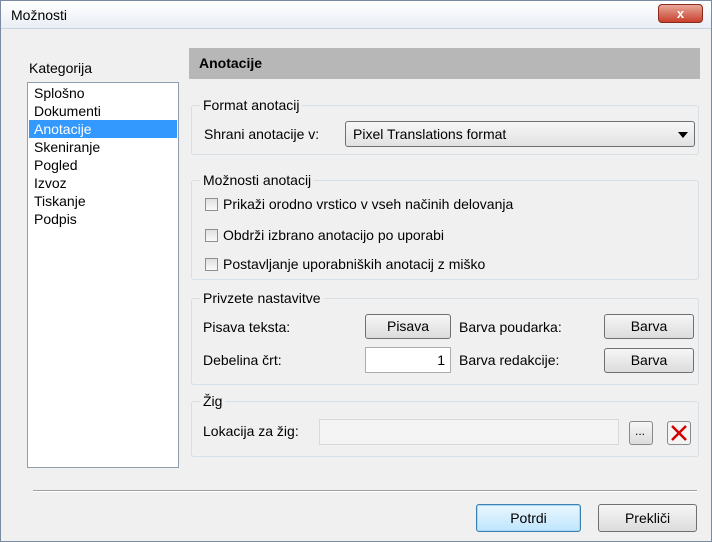 Image resolution: width=712 pixels, height=542 pixels. I want to click on category-item-annotations: Anotacije, so click(103, 129).